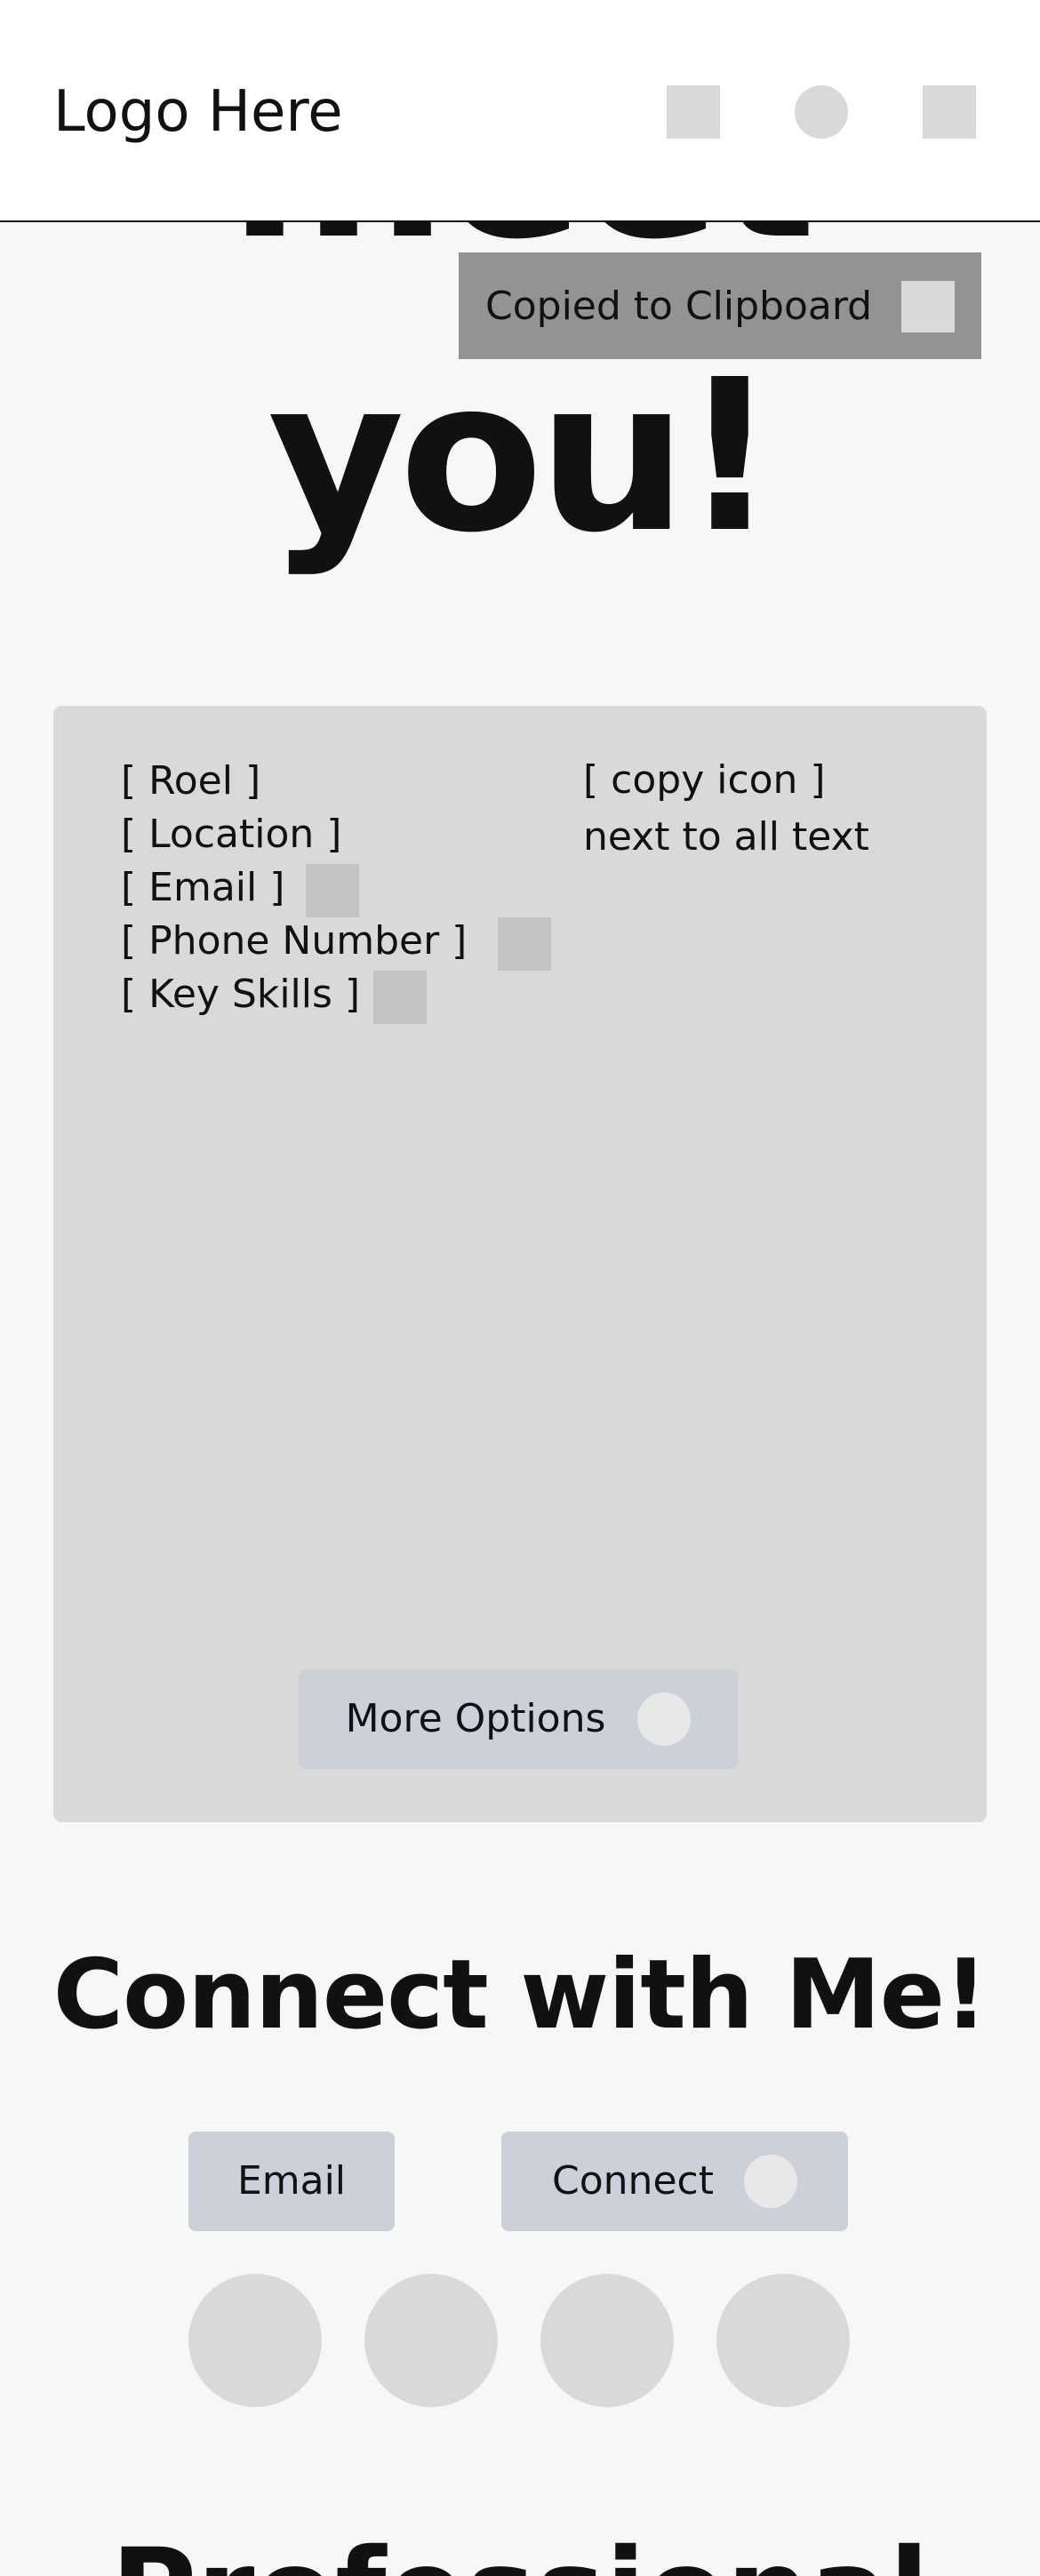 The height and width of the screenshot is (2576, 1040). Describe the element at coordinates (664, 1719) in the screenshot. I see `chevron-icon` at that location.